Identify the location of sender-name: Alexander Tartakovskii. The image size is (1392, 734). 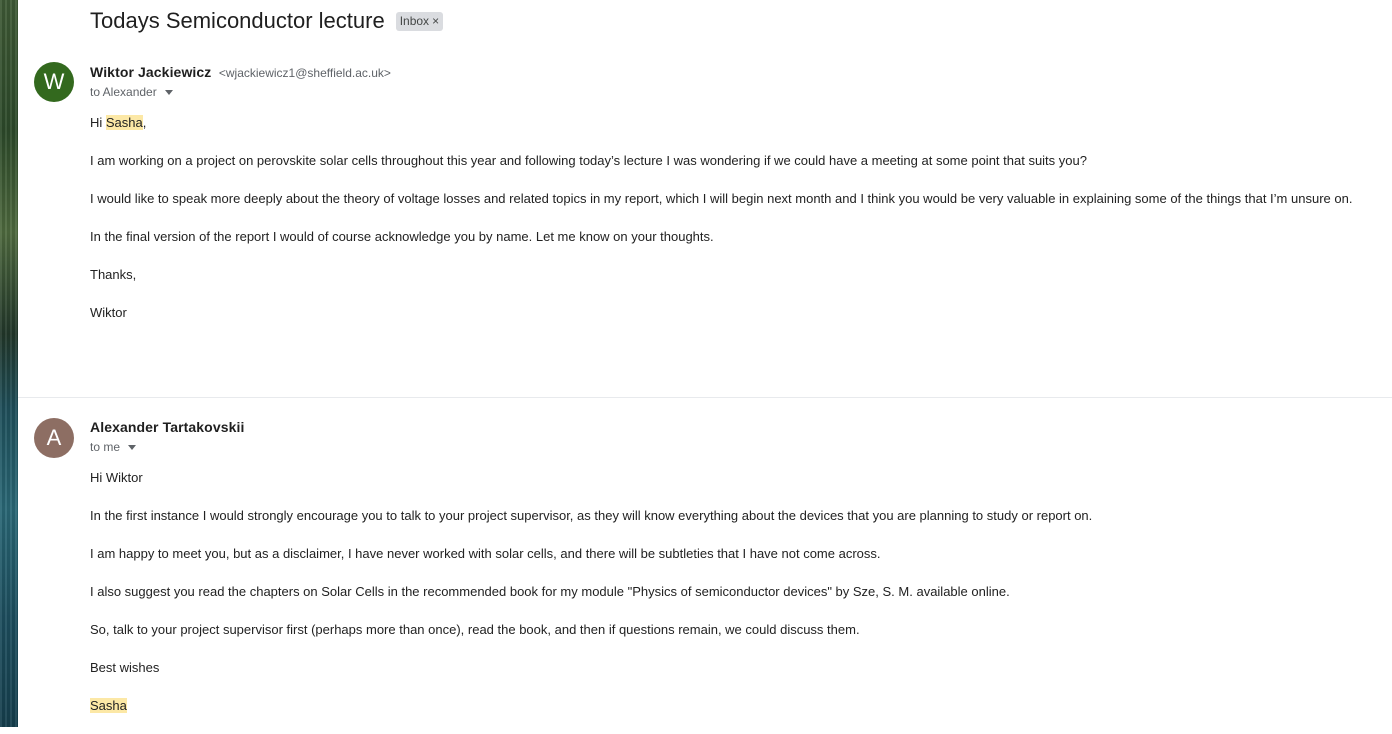
(167, 427).